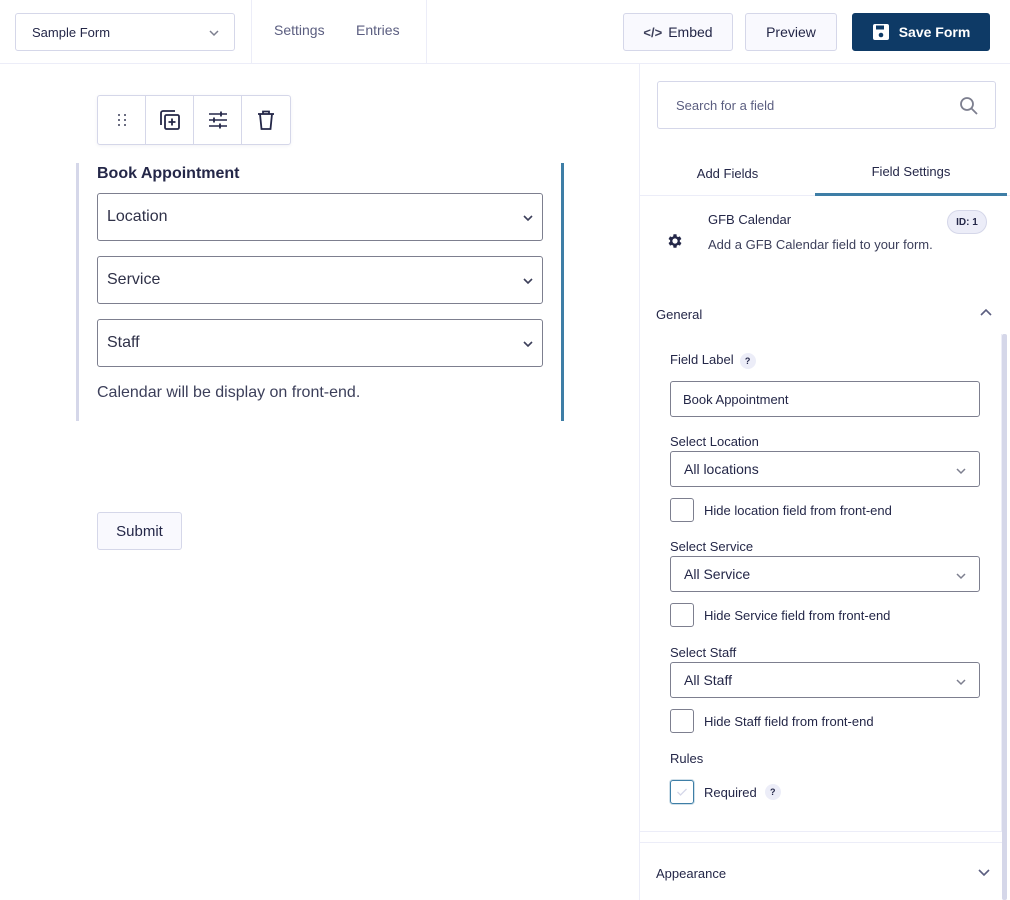 This screenshot has width=1010, height=900. I want to click on field-selected-indicator, so click(562, 292).